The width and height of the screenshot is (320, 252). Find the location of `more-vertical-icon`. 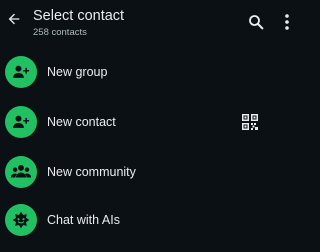

more-vertical-icon is located at coordinates (287, 22).